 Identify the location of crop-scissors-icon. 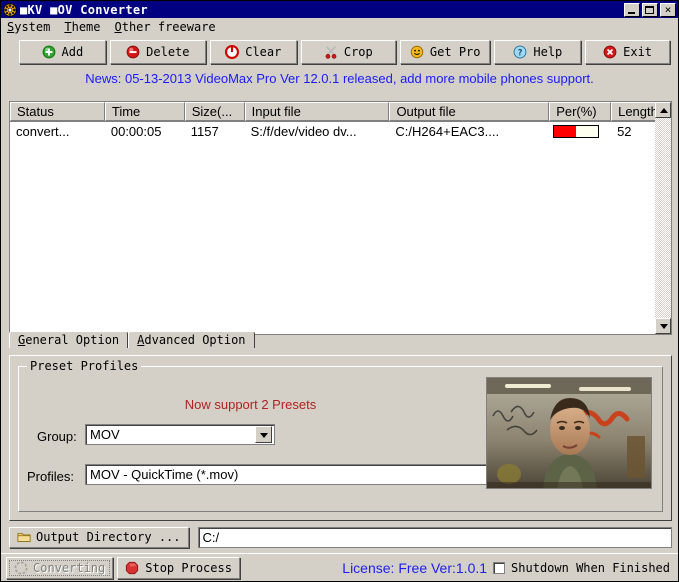
(331, 52).